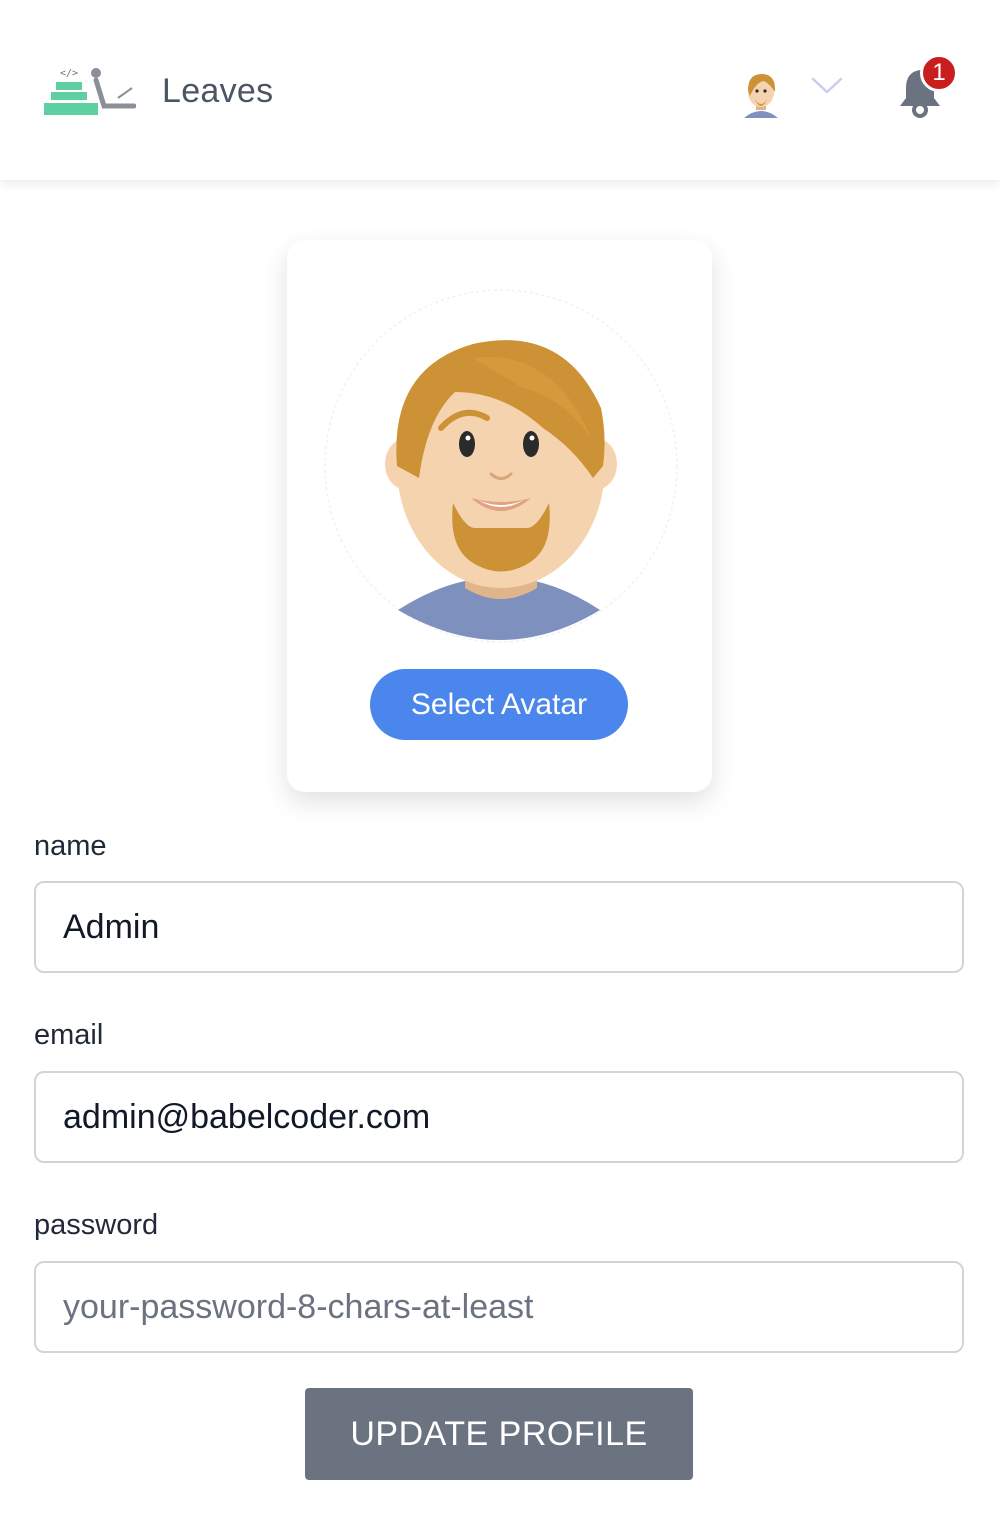  I want to click on password-label: password, so click(96, 1225).